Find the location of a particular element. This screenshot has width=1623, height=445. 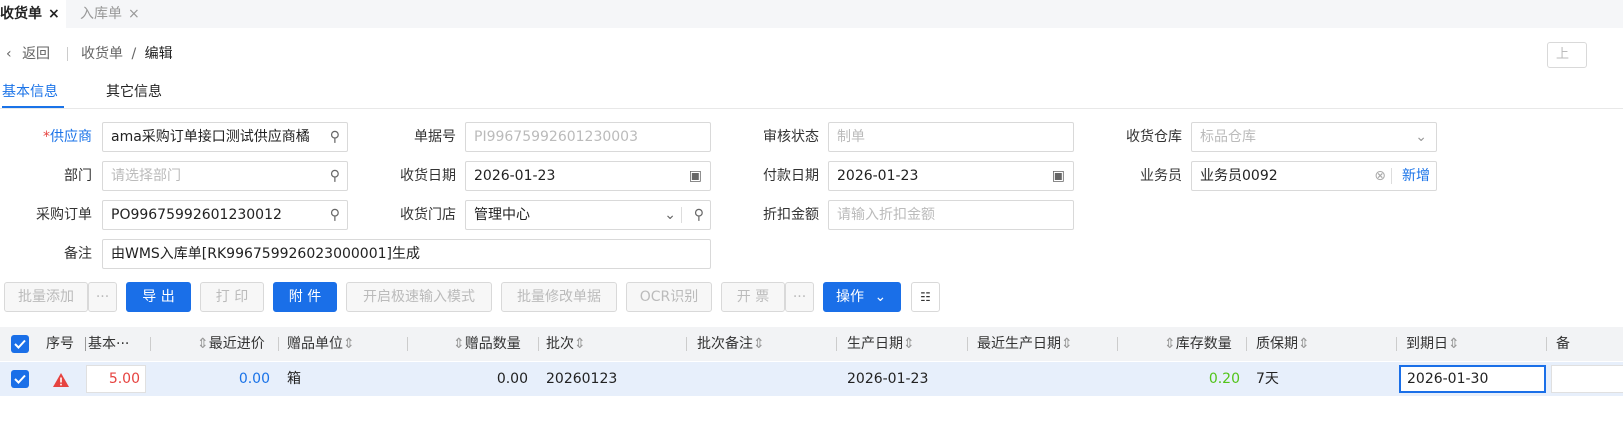

dept-label: 部门 is located at coordinates (78, 176).